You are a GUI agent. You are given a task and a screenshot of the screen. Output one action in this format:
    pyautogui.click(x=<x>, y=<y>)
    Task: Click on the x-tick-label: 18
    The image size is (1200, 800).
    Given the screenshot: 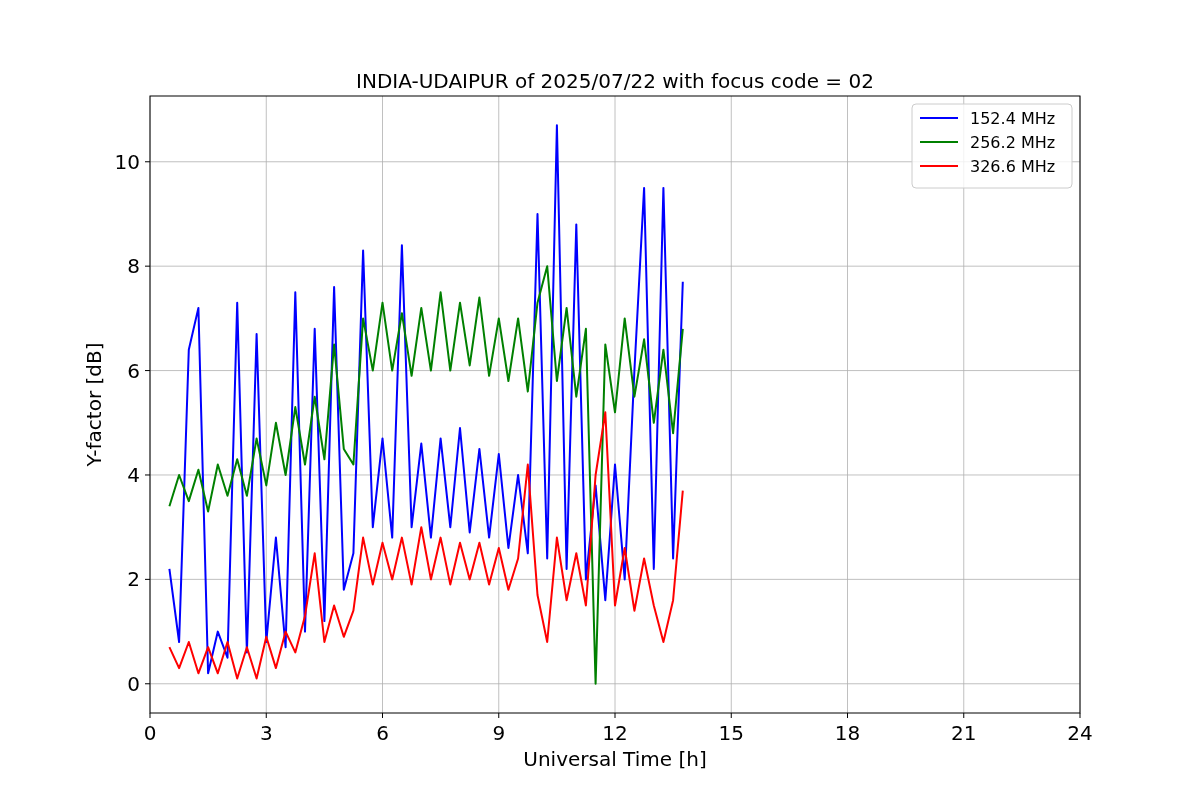 What is the action you would take?
    pyautogui.click(x=847, y=733)
    